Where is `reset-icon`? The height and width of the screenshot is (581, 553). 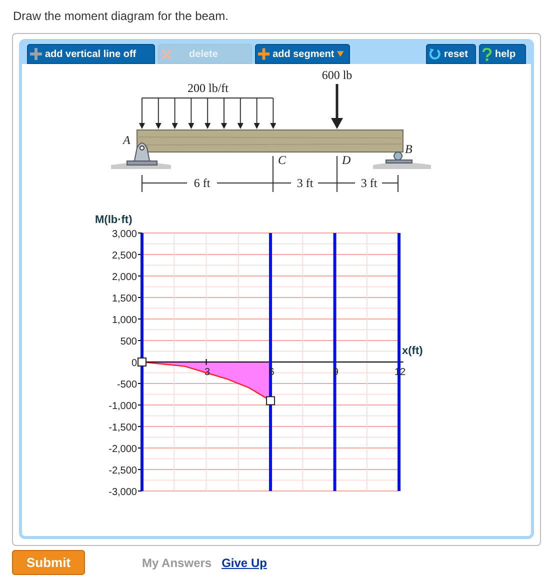
reset-icon is located at coordinates (435, 54).